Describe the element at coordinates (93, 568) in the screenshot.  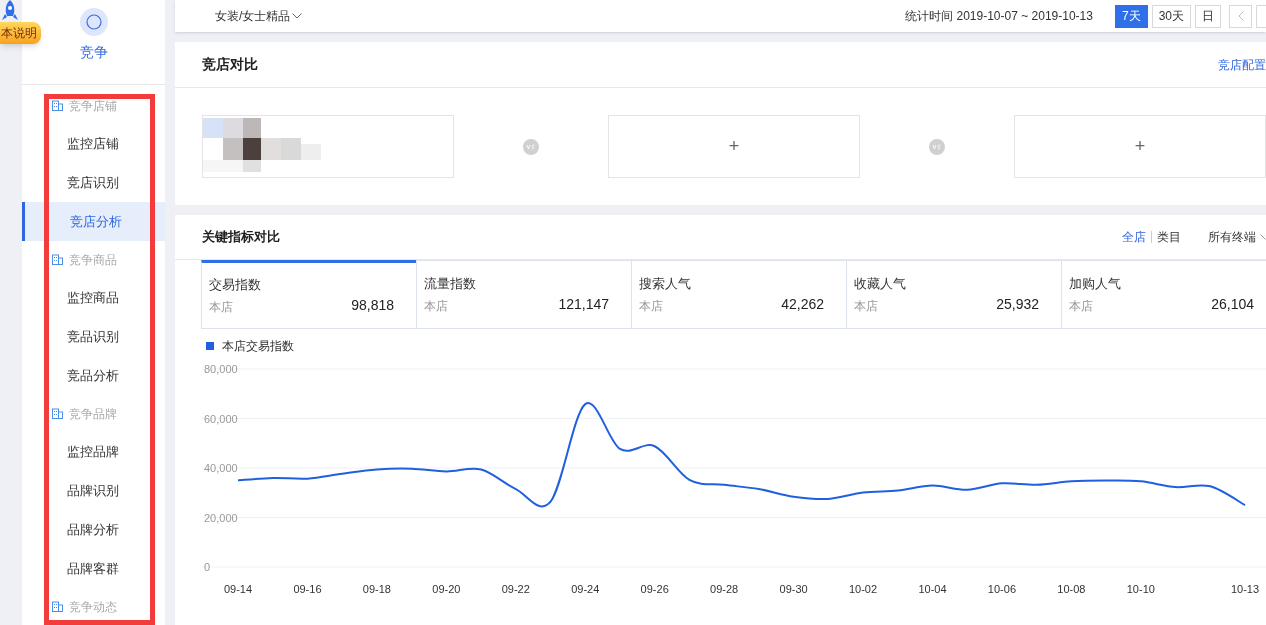
I see `sidebar-item: 品牌客群` at that location.